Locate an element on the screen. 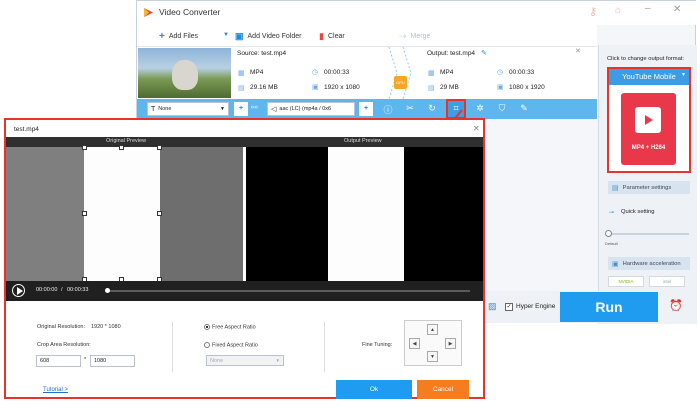  add-audio-button: + is located at coordinates (366, 109).